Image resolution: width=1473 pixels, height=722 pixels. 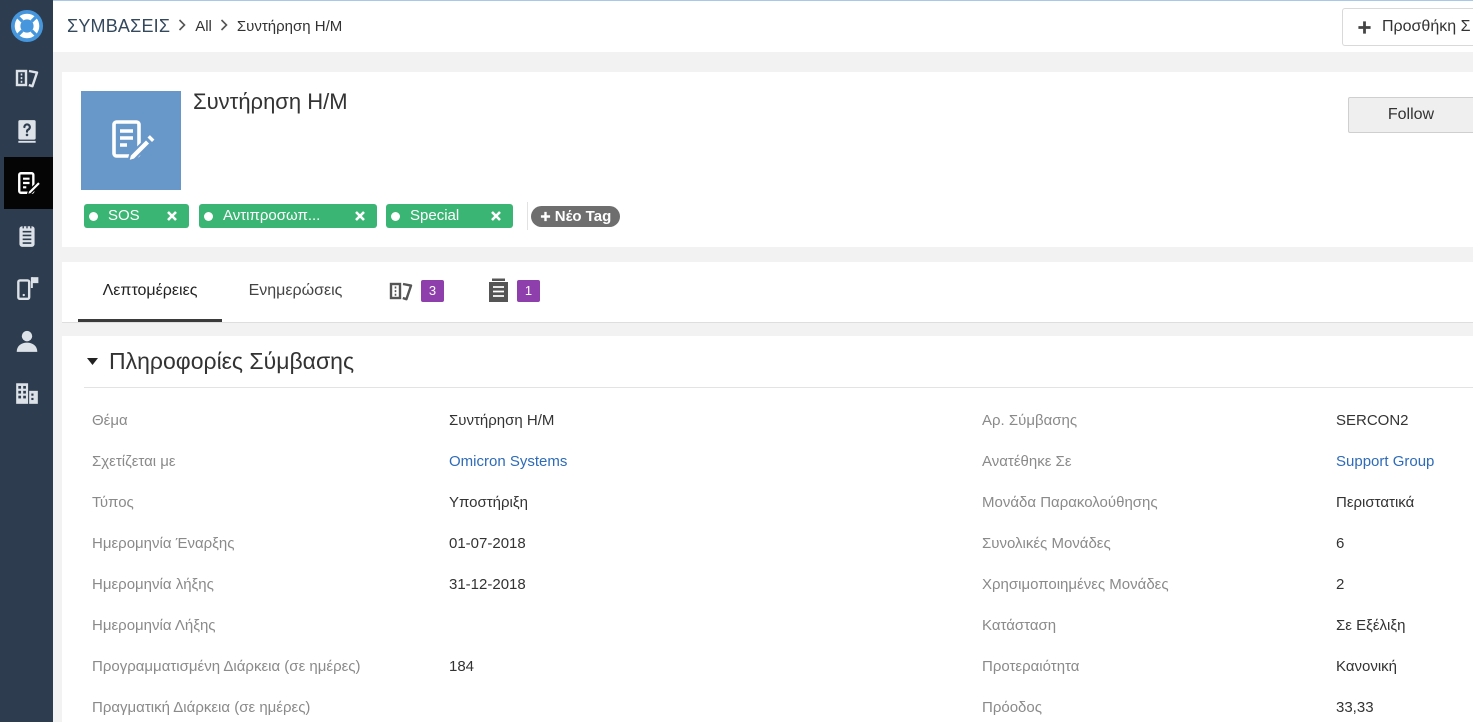 I want to click on field-label-tracking-unit: Μονάδα Παρακολούθησης, so click(x=1070, y=502).